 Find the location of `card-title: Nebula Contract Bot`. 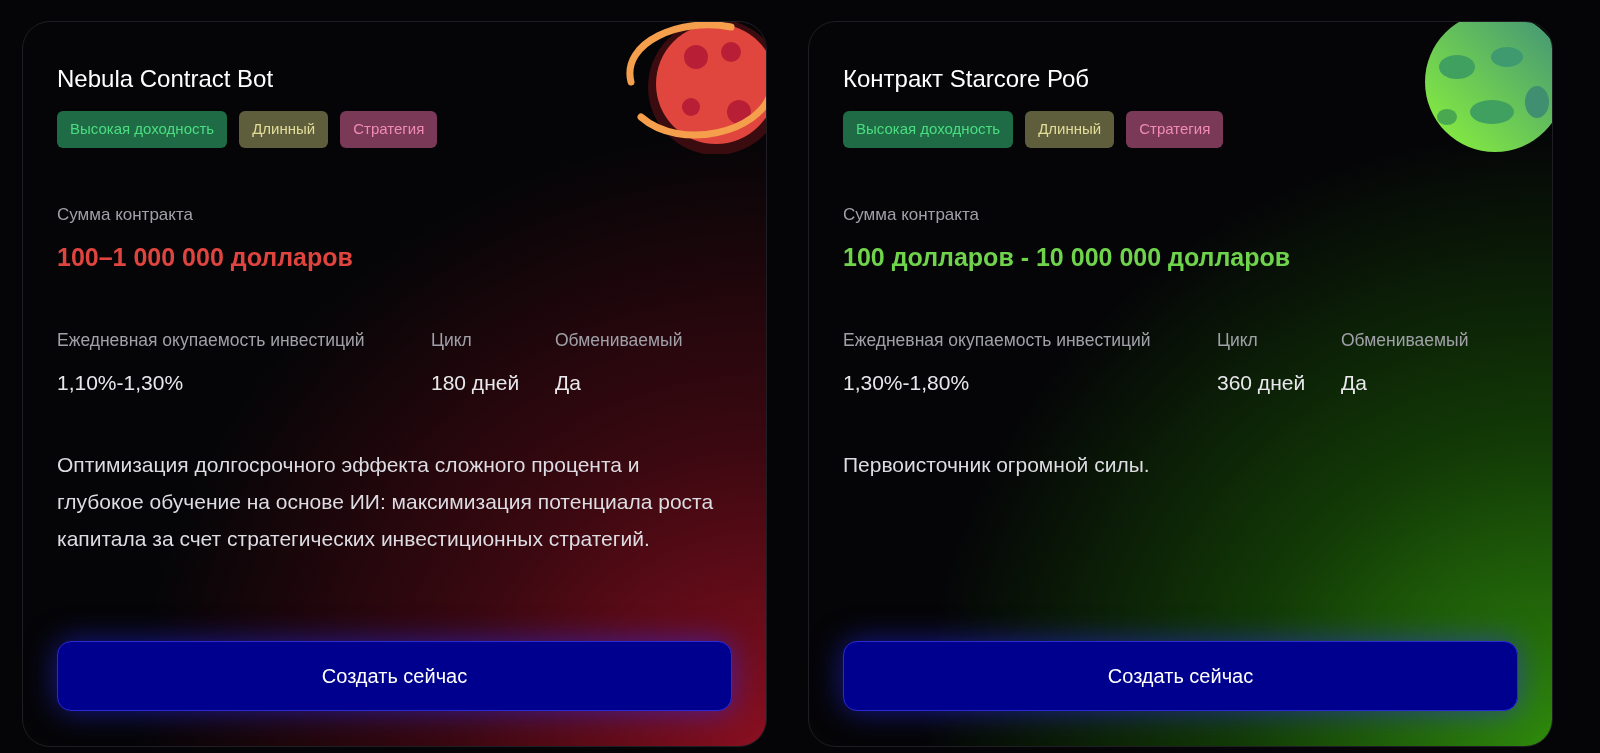

card-title: Nebula Contract Bot is located at coordinates (166, 79).